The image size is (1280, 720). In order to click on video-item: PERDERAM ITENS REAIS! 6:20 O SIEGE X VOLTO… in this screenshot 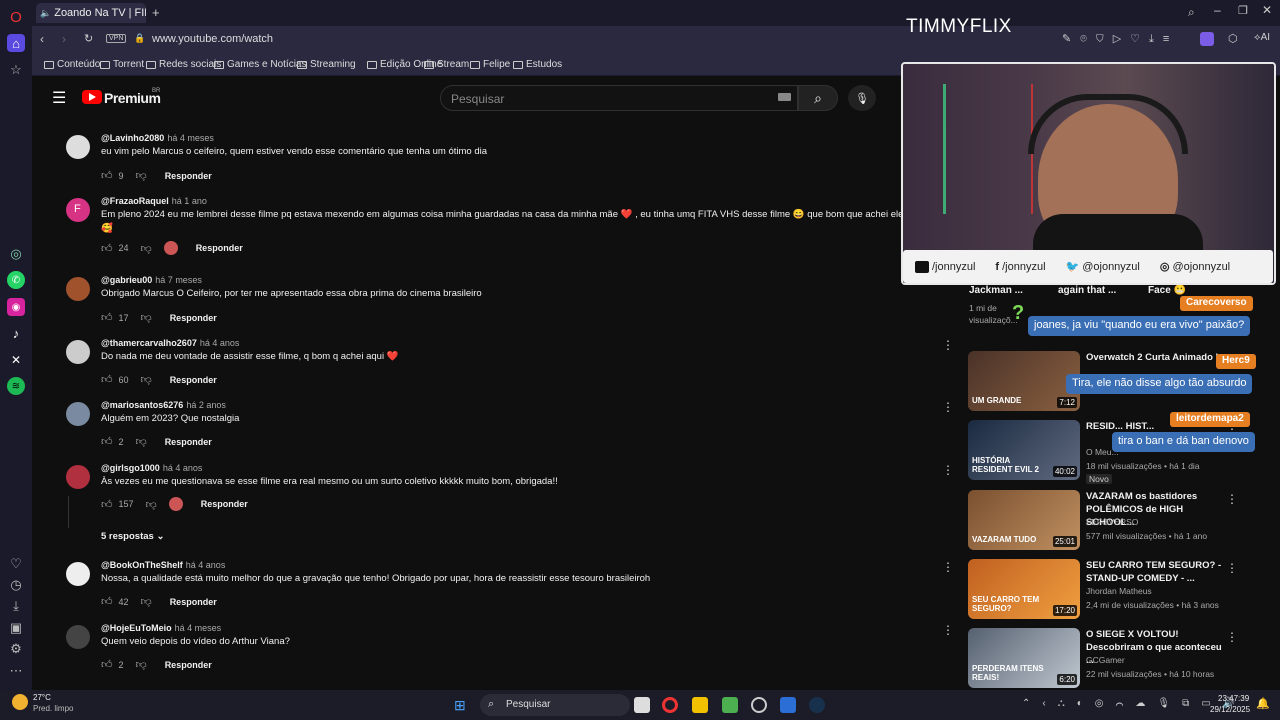, I will do `click(1118, 659)`.